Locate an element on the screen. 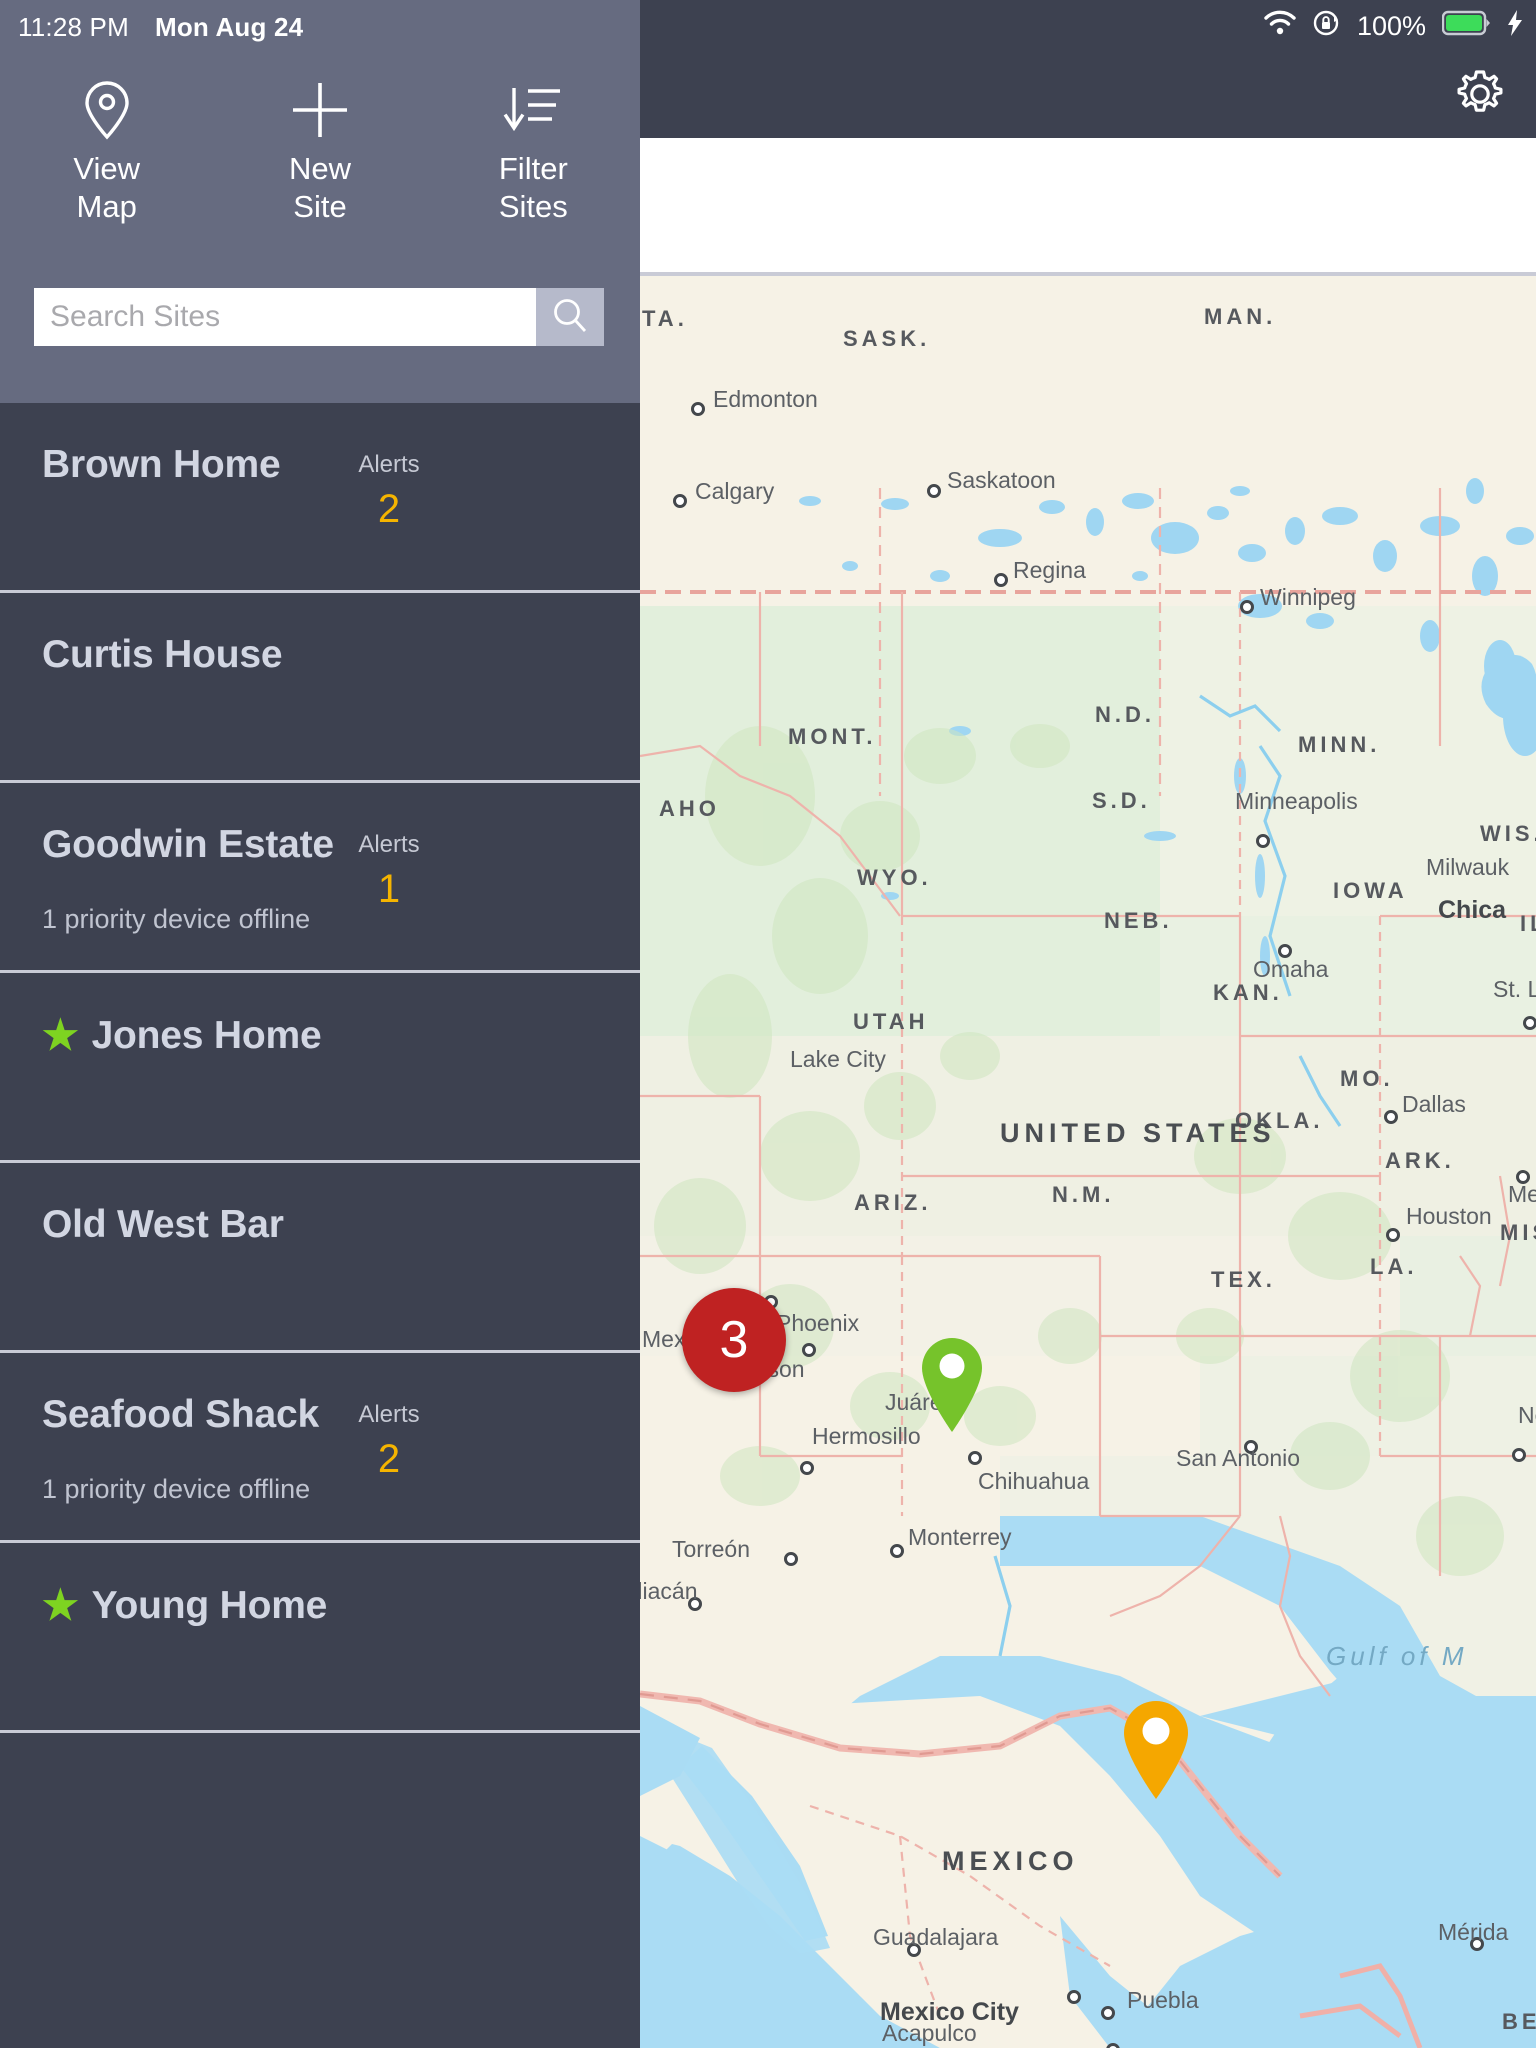 This screenshot has width=1536, height=2048. view-map-button: View Map is located at coordinates (106, 152).